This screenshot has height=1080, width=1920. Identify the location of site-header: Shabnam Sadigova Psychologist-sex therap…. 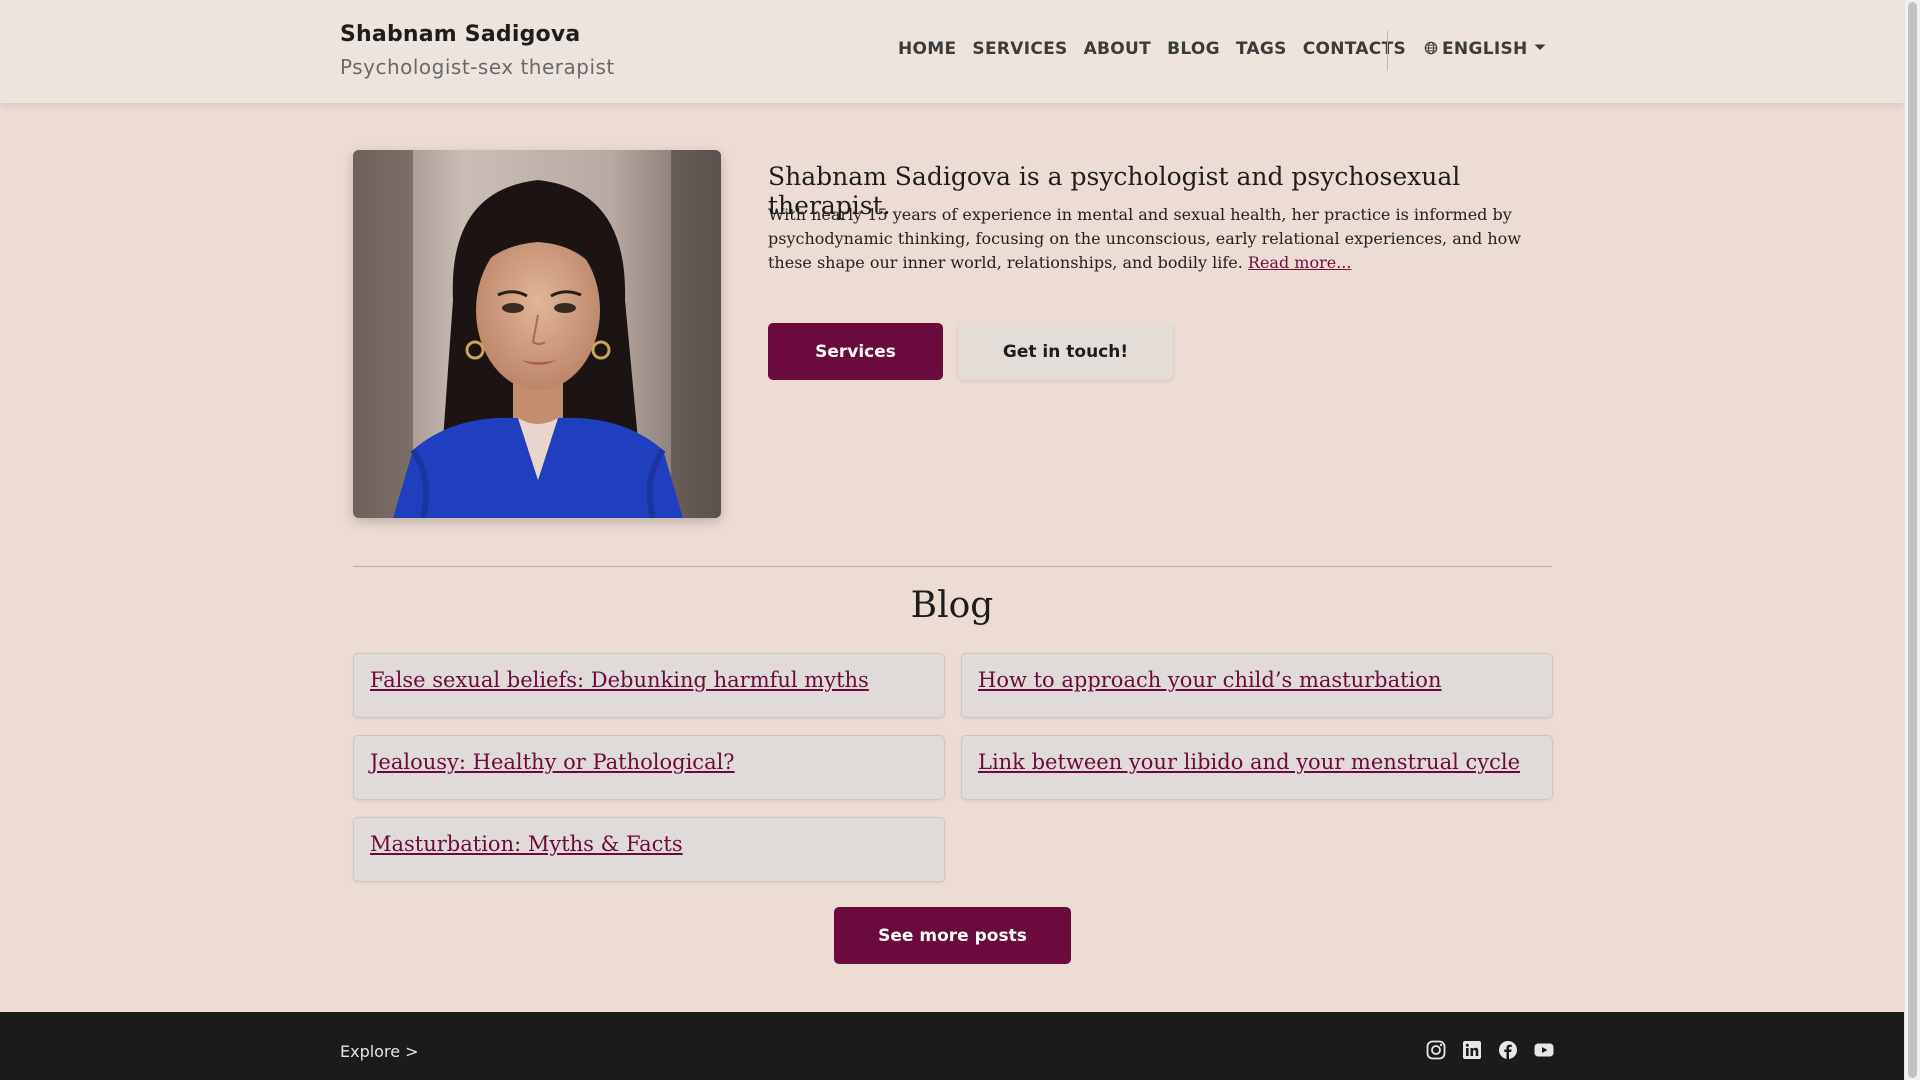
(952, 51).